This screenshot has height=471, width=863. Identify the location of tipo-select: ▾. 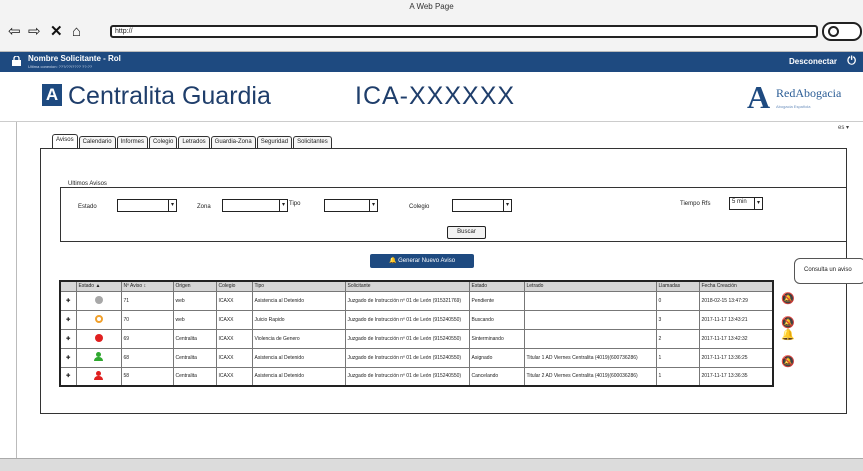
(351, 205).